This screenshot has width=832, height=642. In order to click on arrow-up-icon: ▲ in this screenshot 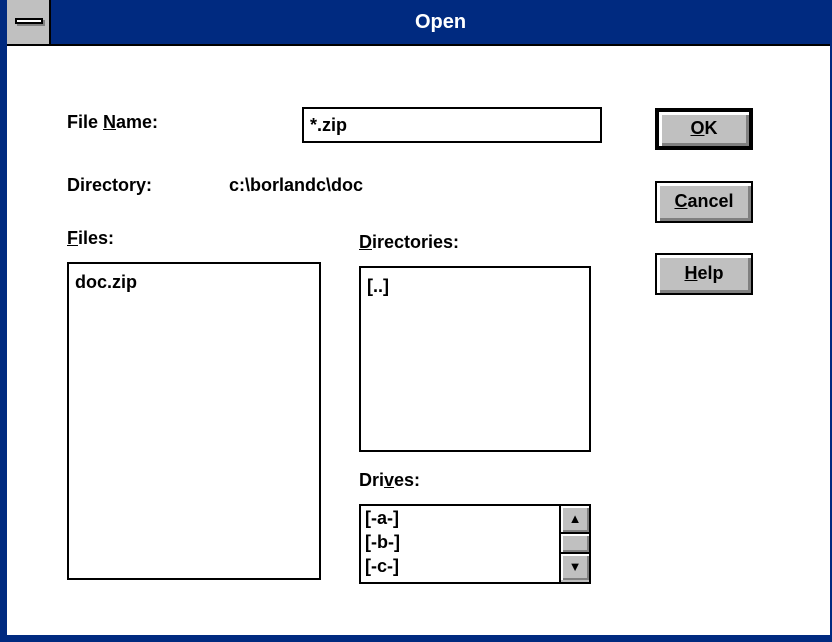, I will do `click(575, 518)`.